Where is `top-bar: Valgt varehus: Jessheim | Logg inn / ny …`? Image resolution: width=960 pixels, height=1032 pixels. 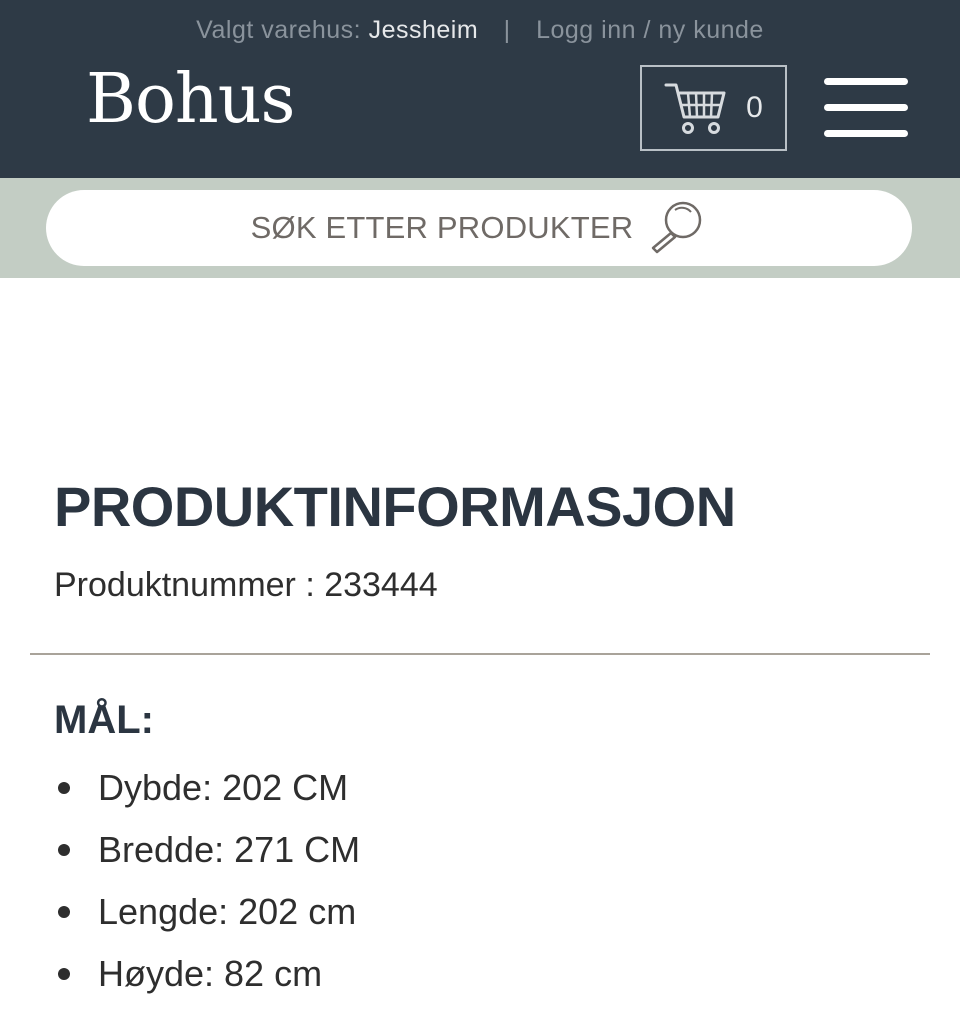
top-bar: Valgt varehus: Jessheim | Logg inn / ny … is located at coordinates (480, 30).